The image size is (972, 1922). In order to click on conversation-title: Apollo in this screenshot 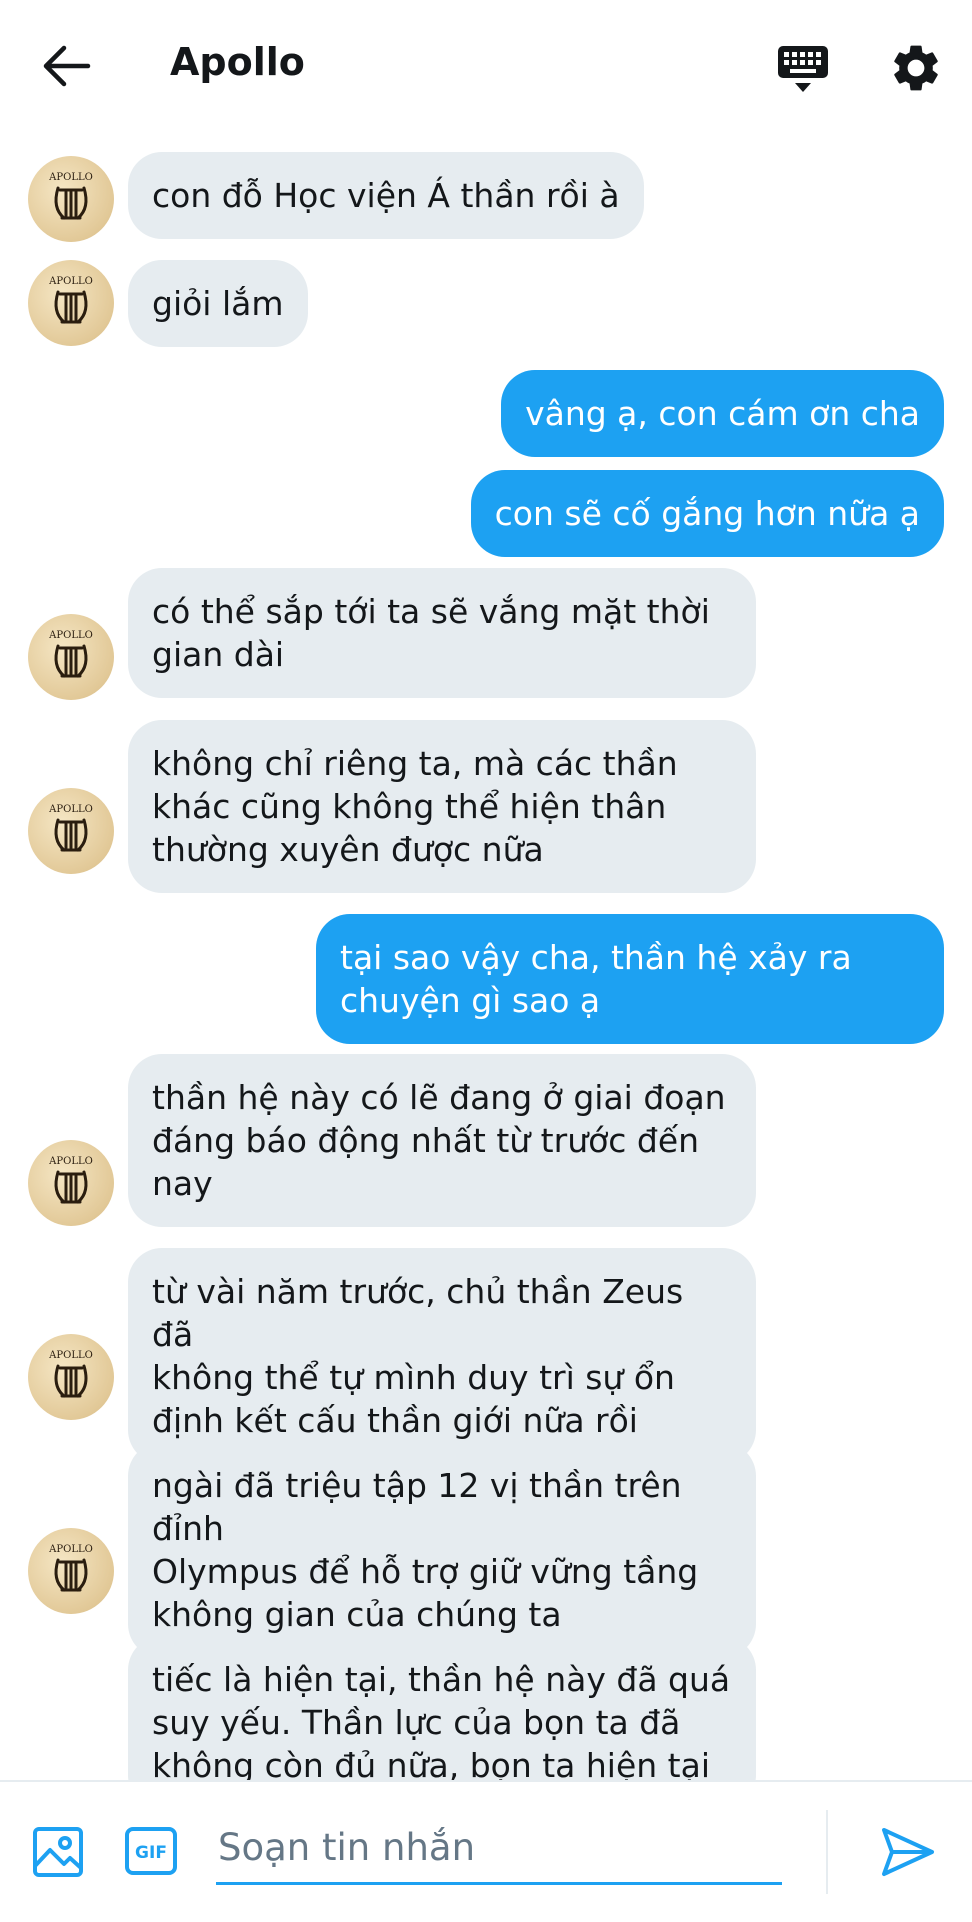, I will do `click(237, 62)`.